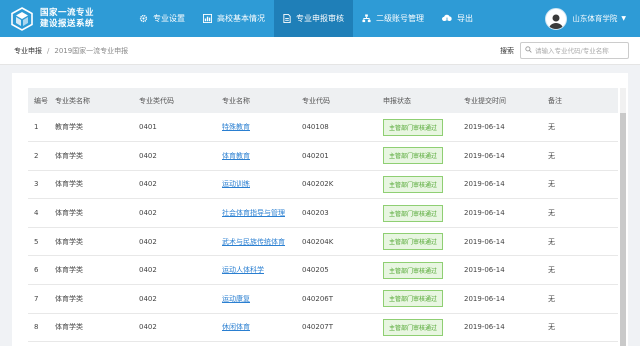  Describe the element at coordinates (465, 18) in the screenshot. I see `nav-item-label: 导出` at that location.